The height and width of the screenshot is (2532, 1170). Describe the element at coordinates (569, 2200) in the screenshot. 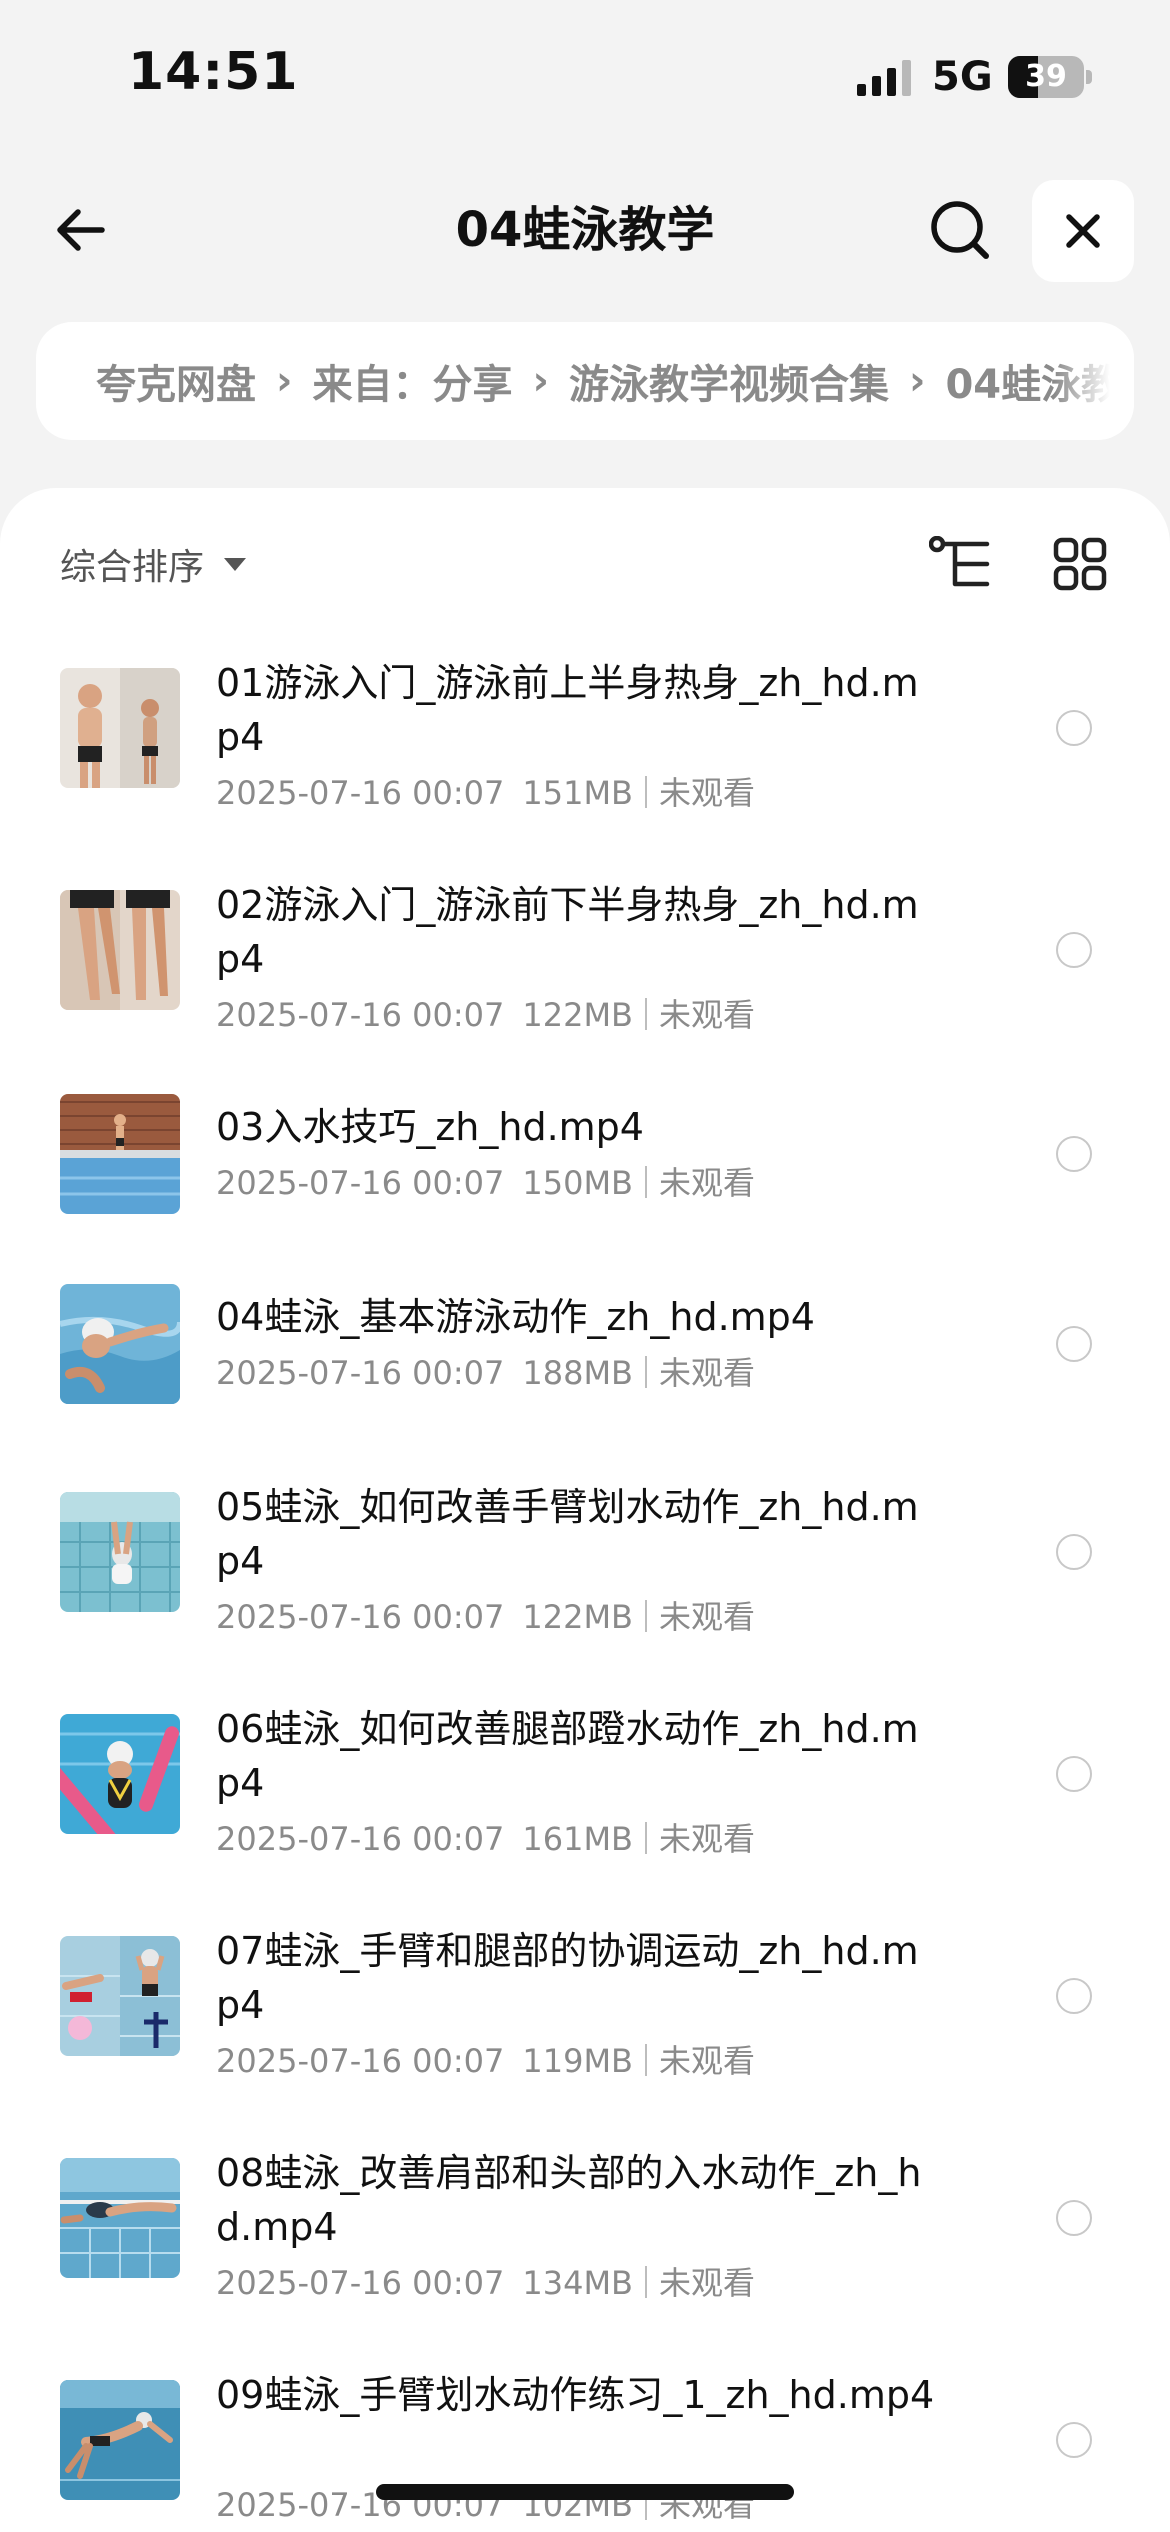

I see `file-name: 08蛙泳_改善肩部和头部的入水动作_zh_hd.mp4` at that location.